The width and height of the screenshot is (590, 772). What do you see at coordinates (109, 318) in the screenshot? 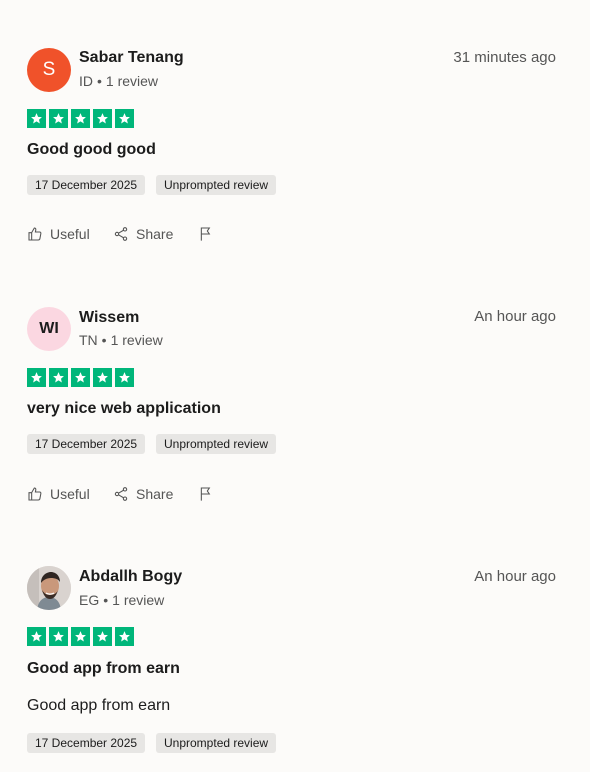
I see `reviewer-name: Wissem` at bounding box center [109, 318].